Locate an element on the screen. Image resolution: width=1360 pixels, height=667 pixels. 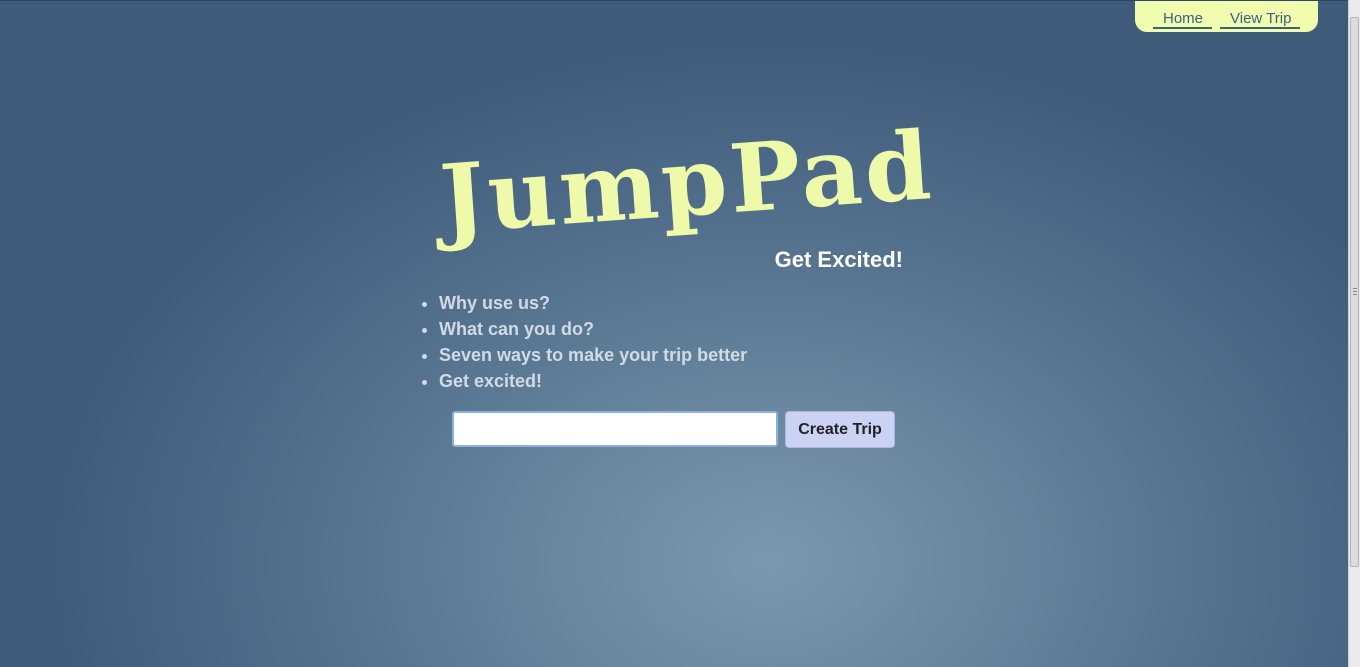
vertical-scrollbar is located at coordinates (1354, 333).